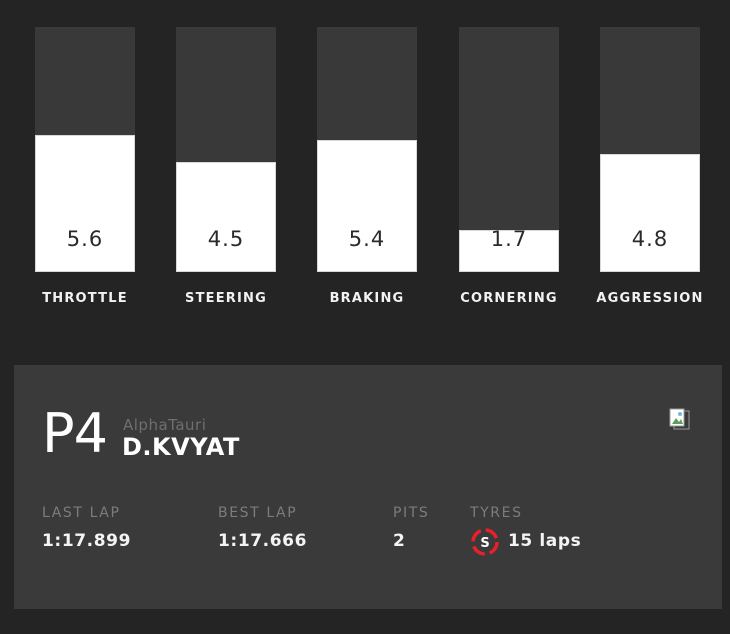 The image size is (730, 634). What do you see at coordinates (226, 298) in the screenshot?
I see `bar-label: STEERING` at bounding box center [226, 298].